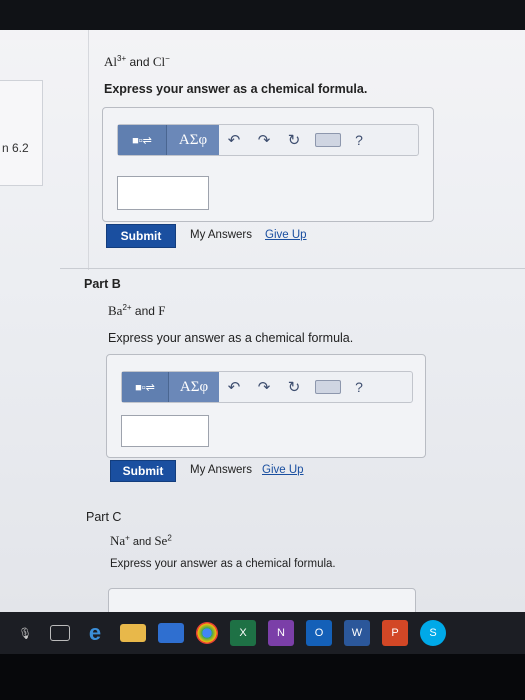  I want to click on part-c-conj: and, so click(142, 542).